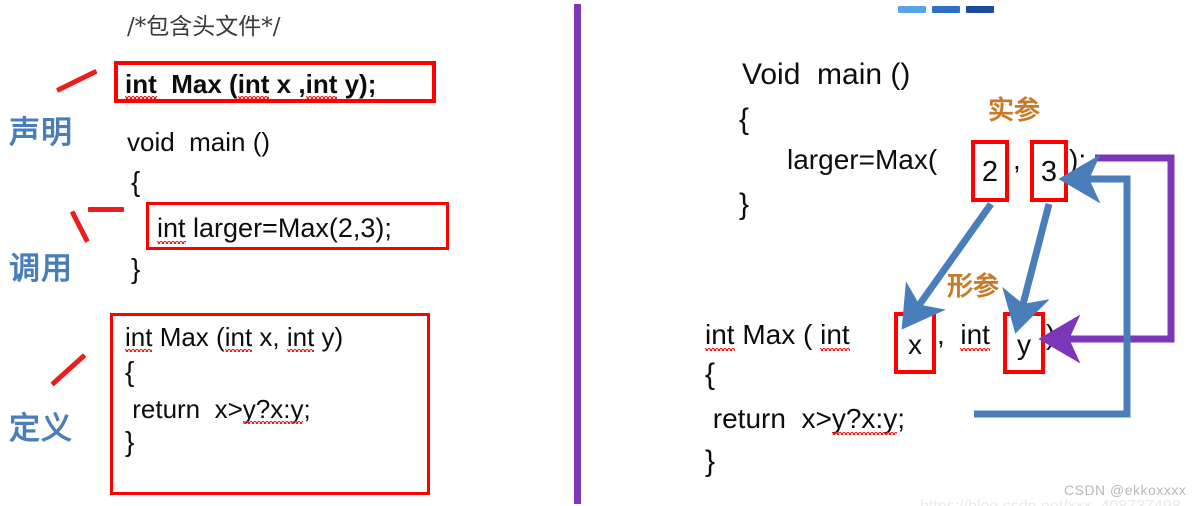 This screenshot has width=1194, height=506. What do you see at coordinates (274, 228) in the screenshot?
I see `call-code: int larger=Max(2,3);` at bounding box center [274, 228].